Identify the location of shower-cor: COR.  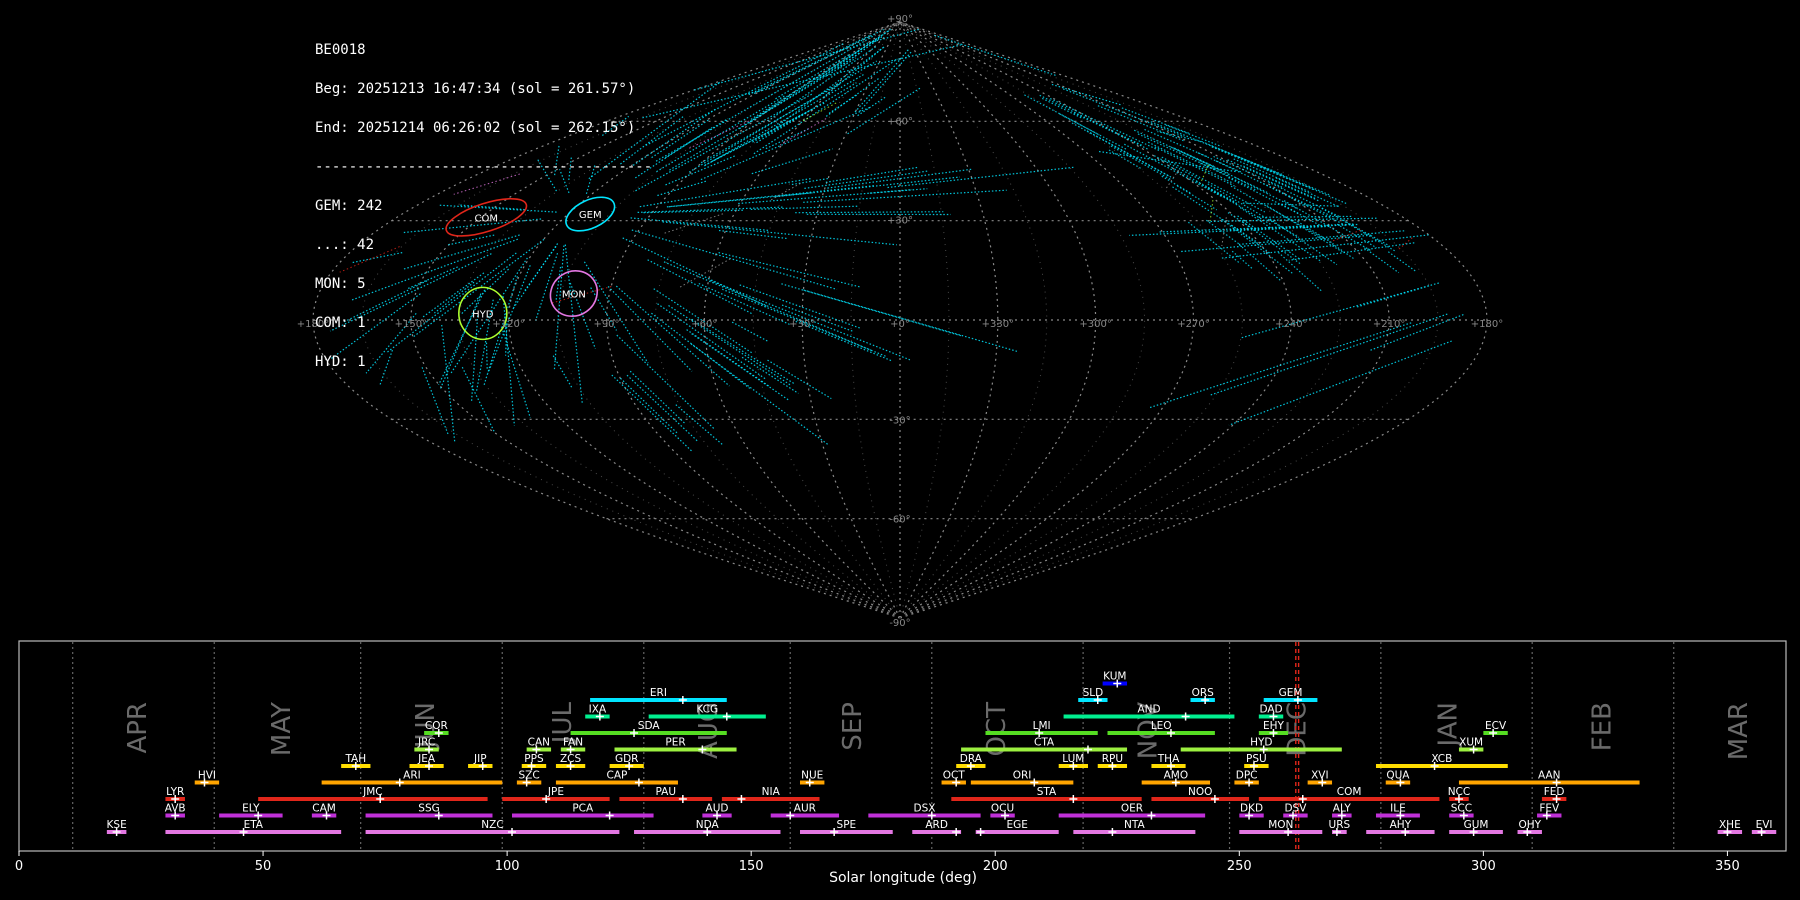
(436, 728).